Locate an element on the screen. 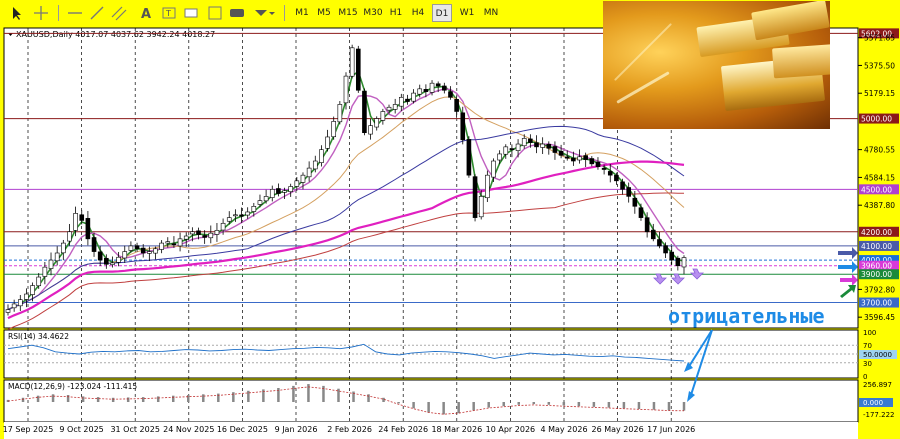 The width and height of the screenshot is (900, 439). y-tick-label: 5571.85 is located at coordinates (879, 38).